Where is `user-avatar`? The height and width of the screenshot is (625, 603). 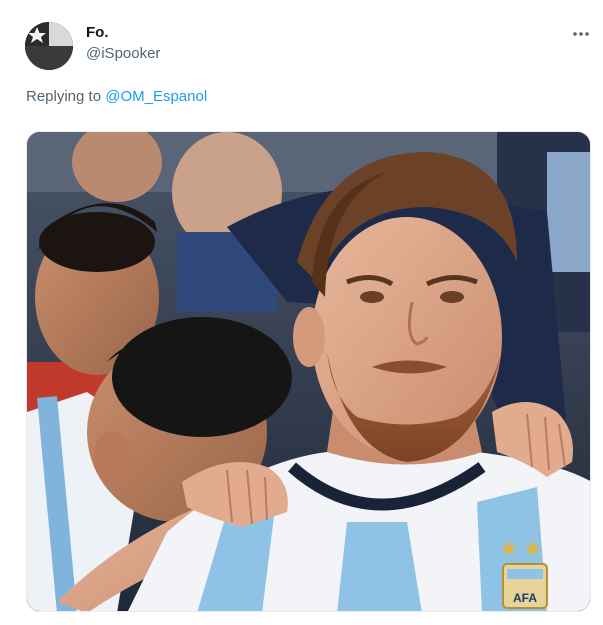
user-avatar is located at coordinates (49, 46).